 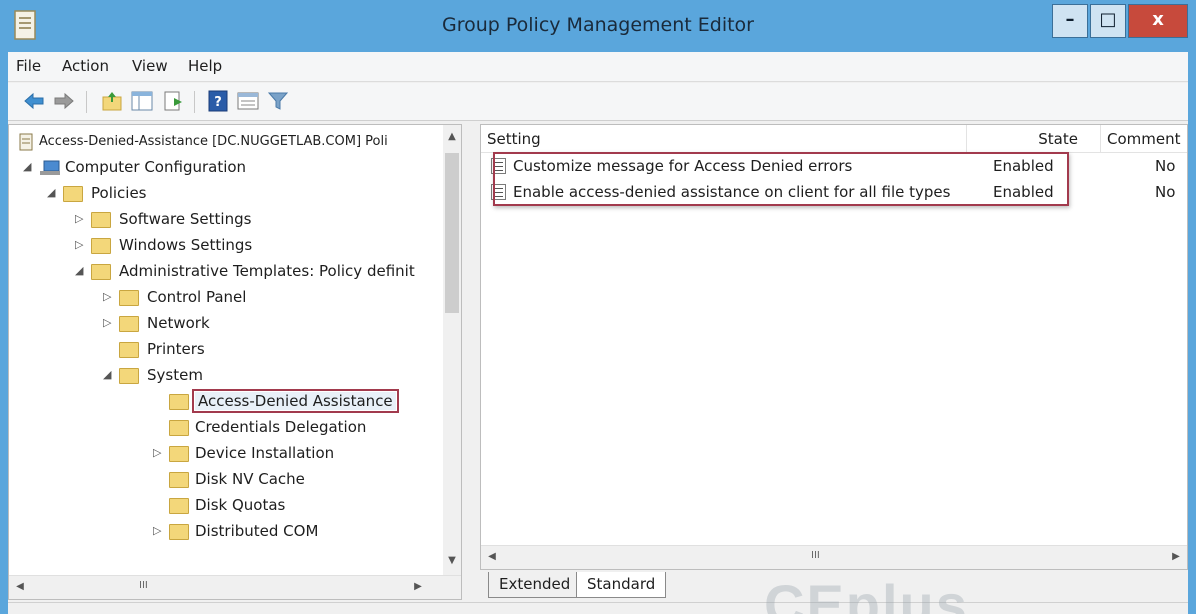 I want to click on watermark: CEplus, so click(x=866, y=593).